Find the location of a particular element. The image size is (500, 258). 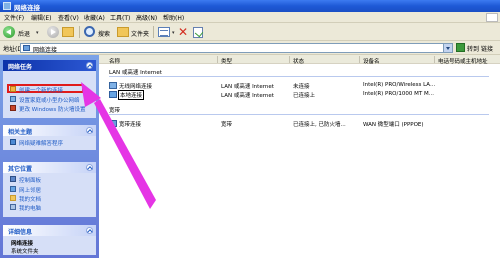

details-title: 详细信息 is located at coordinates (20, 232).